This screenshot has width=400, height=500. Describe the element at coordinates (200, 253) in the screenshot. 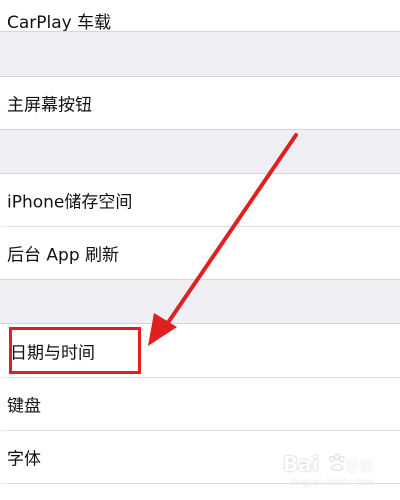

I see `settings-row-background-refresh: 后台 App 刷新` at that location.